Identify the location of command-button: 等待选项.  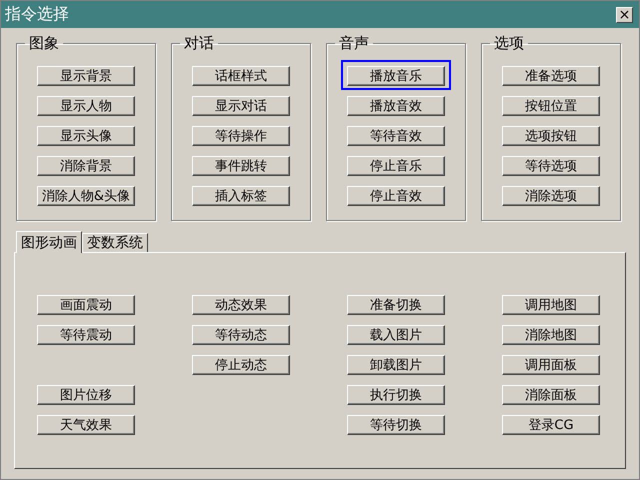
(551, 166).